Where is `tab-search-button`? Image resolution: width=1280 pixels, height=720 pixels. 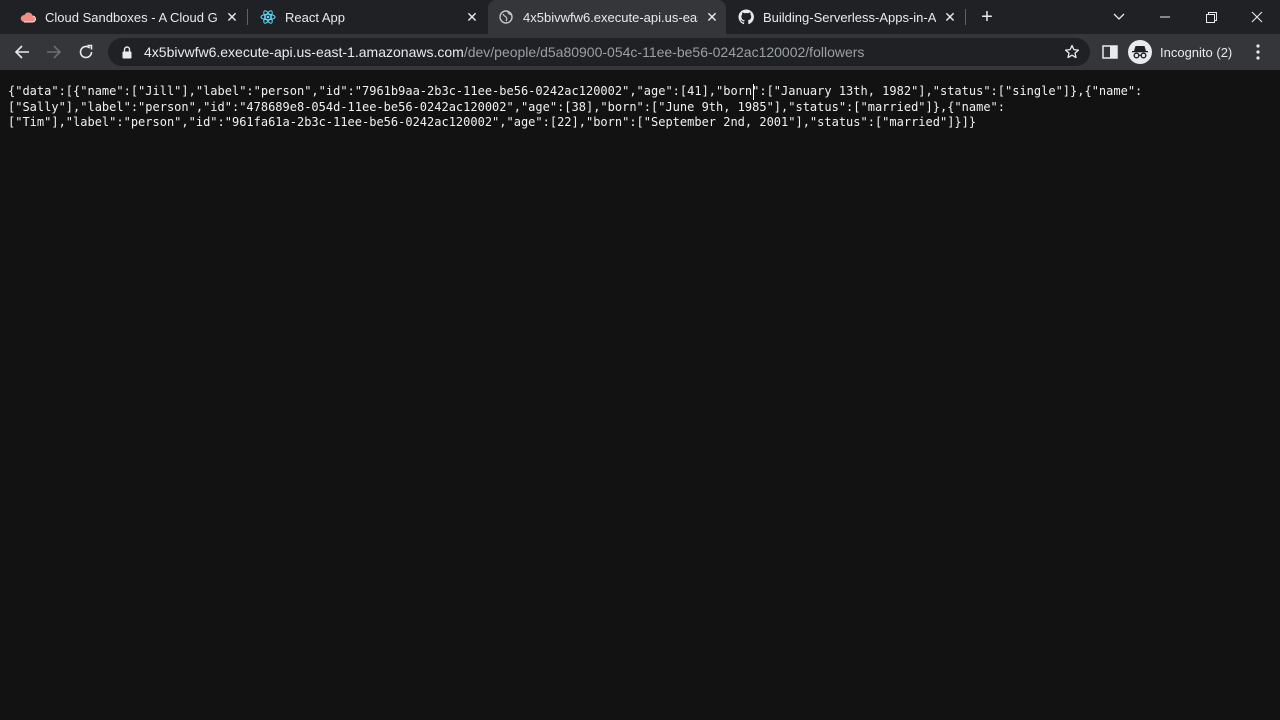 tab-search-button is located at coordinates (1119, 17).